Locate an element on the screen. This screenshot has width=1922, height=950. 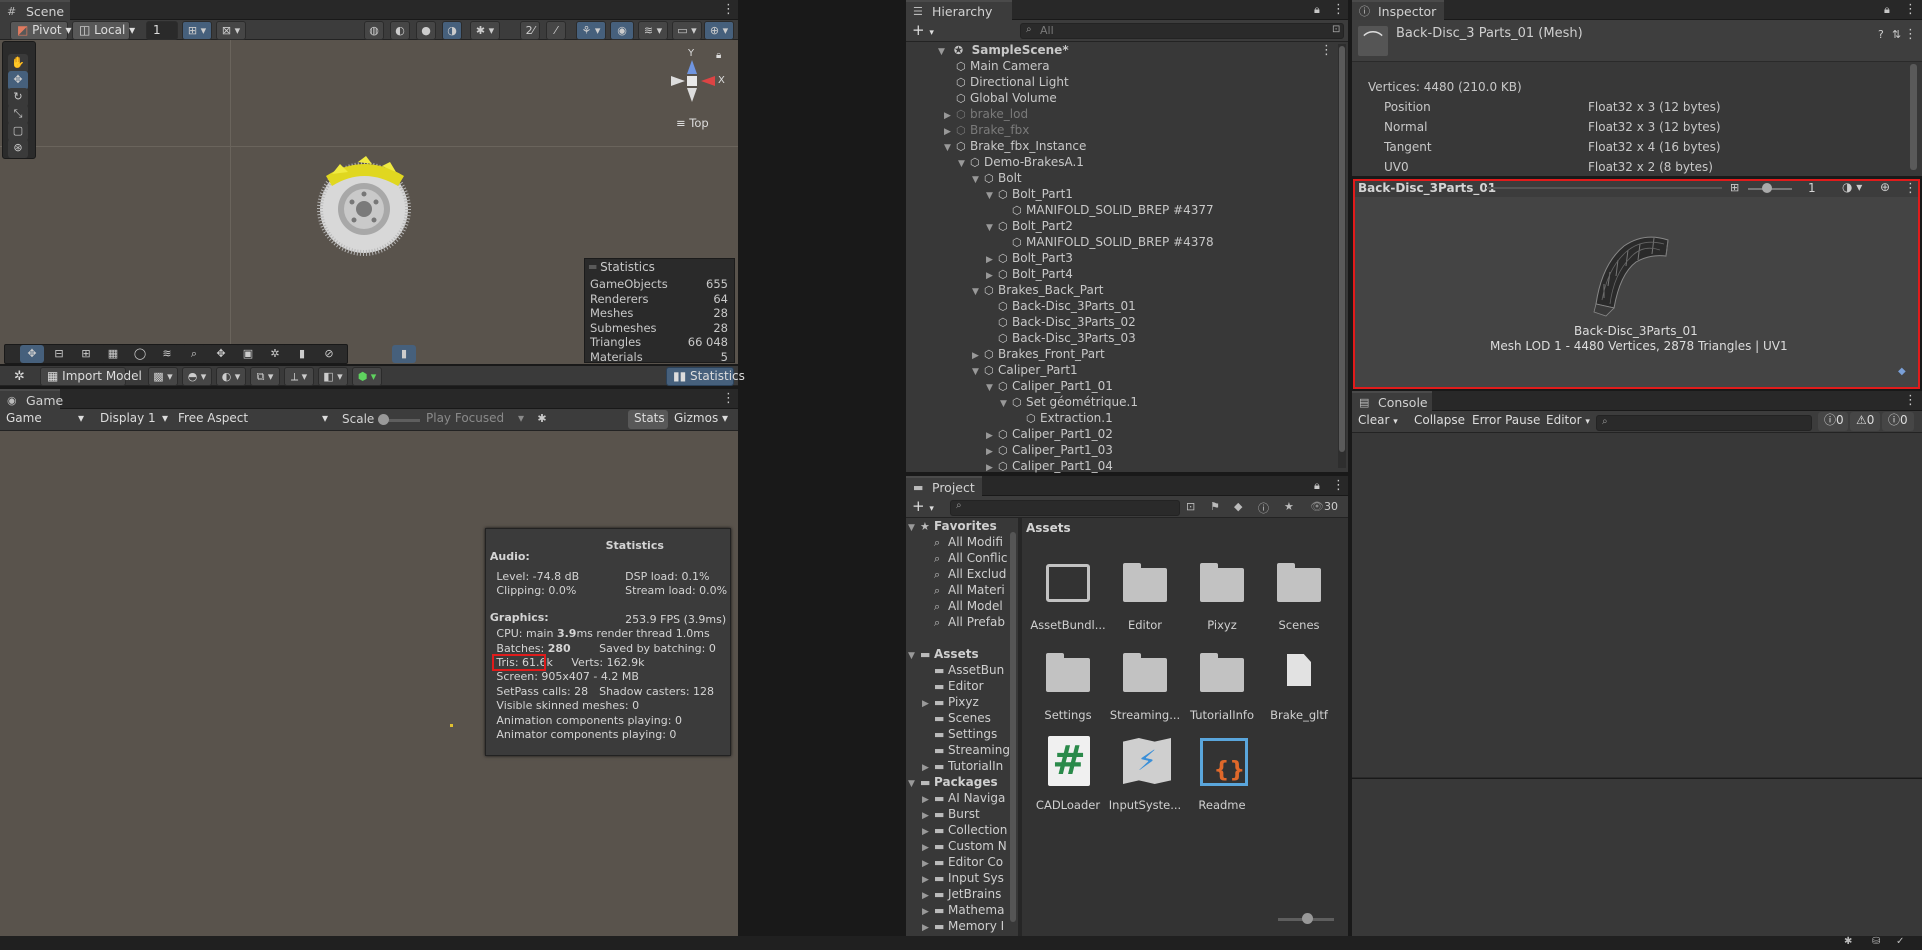
hierarchy-item: ⬡ MANIFOLD_SOLID_BREP #4377 is located at coordinates (1107, 210).